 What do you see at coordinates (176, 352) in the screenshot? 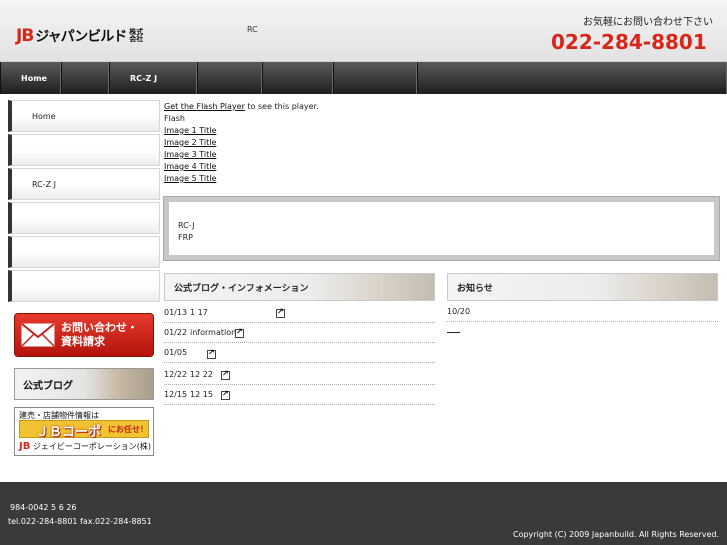
I see `blog-date: 01/05` at bounding box center [176, 352].